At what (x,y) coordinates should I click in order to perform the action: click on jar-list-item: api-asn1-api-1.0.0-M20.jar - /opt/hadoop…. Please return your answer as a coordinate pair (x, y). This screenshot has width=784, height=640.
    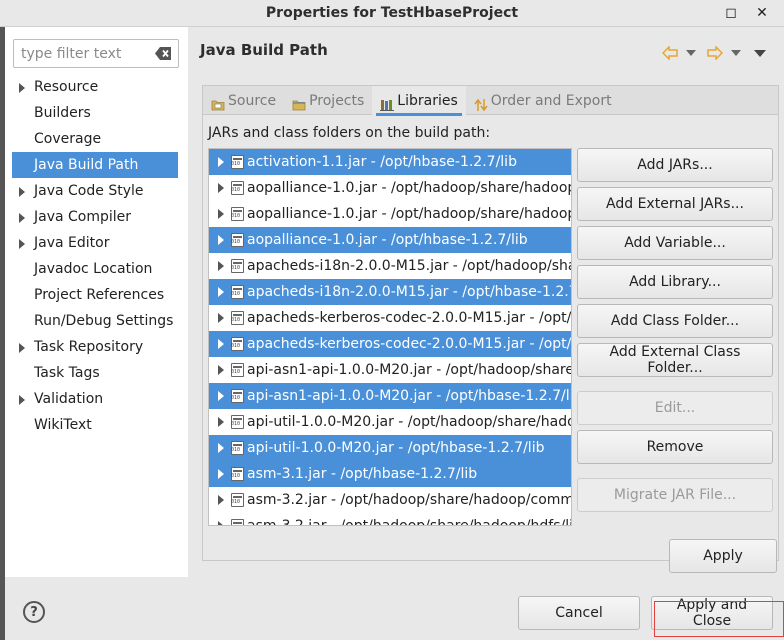
    Looking at the image, I should click on (390, 370).